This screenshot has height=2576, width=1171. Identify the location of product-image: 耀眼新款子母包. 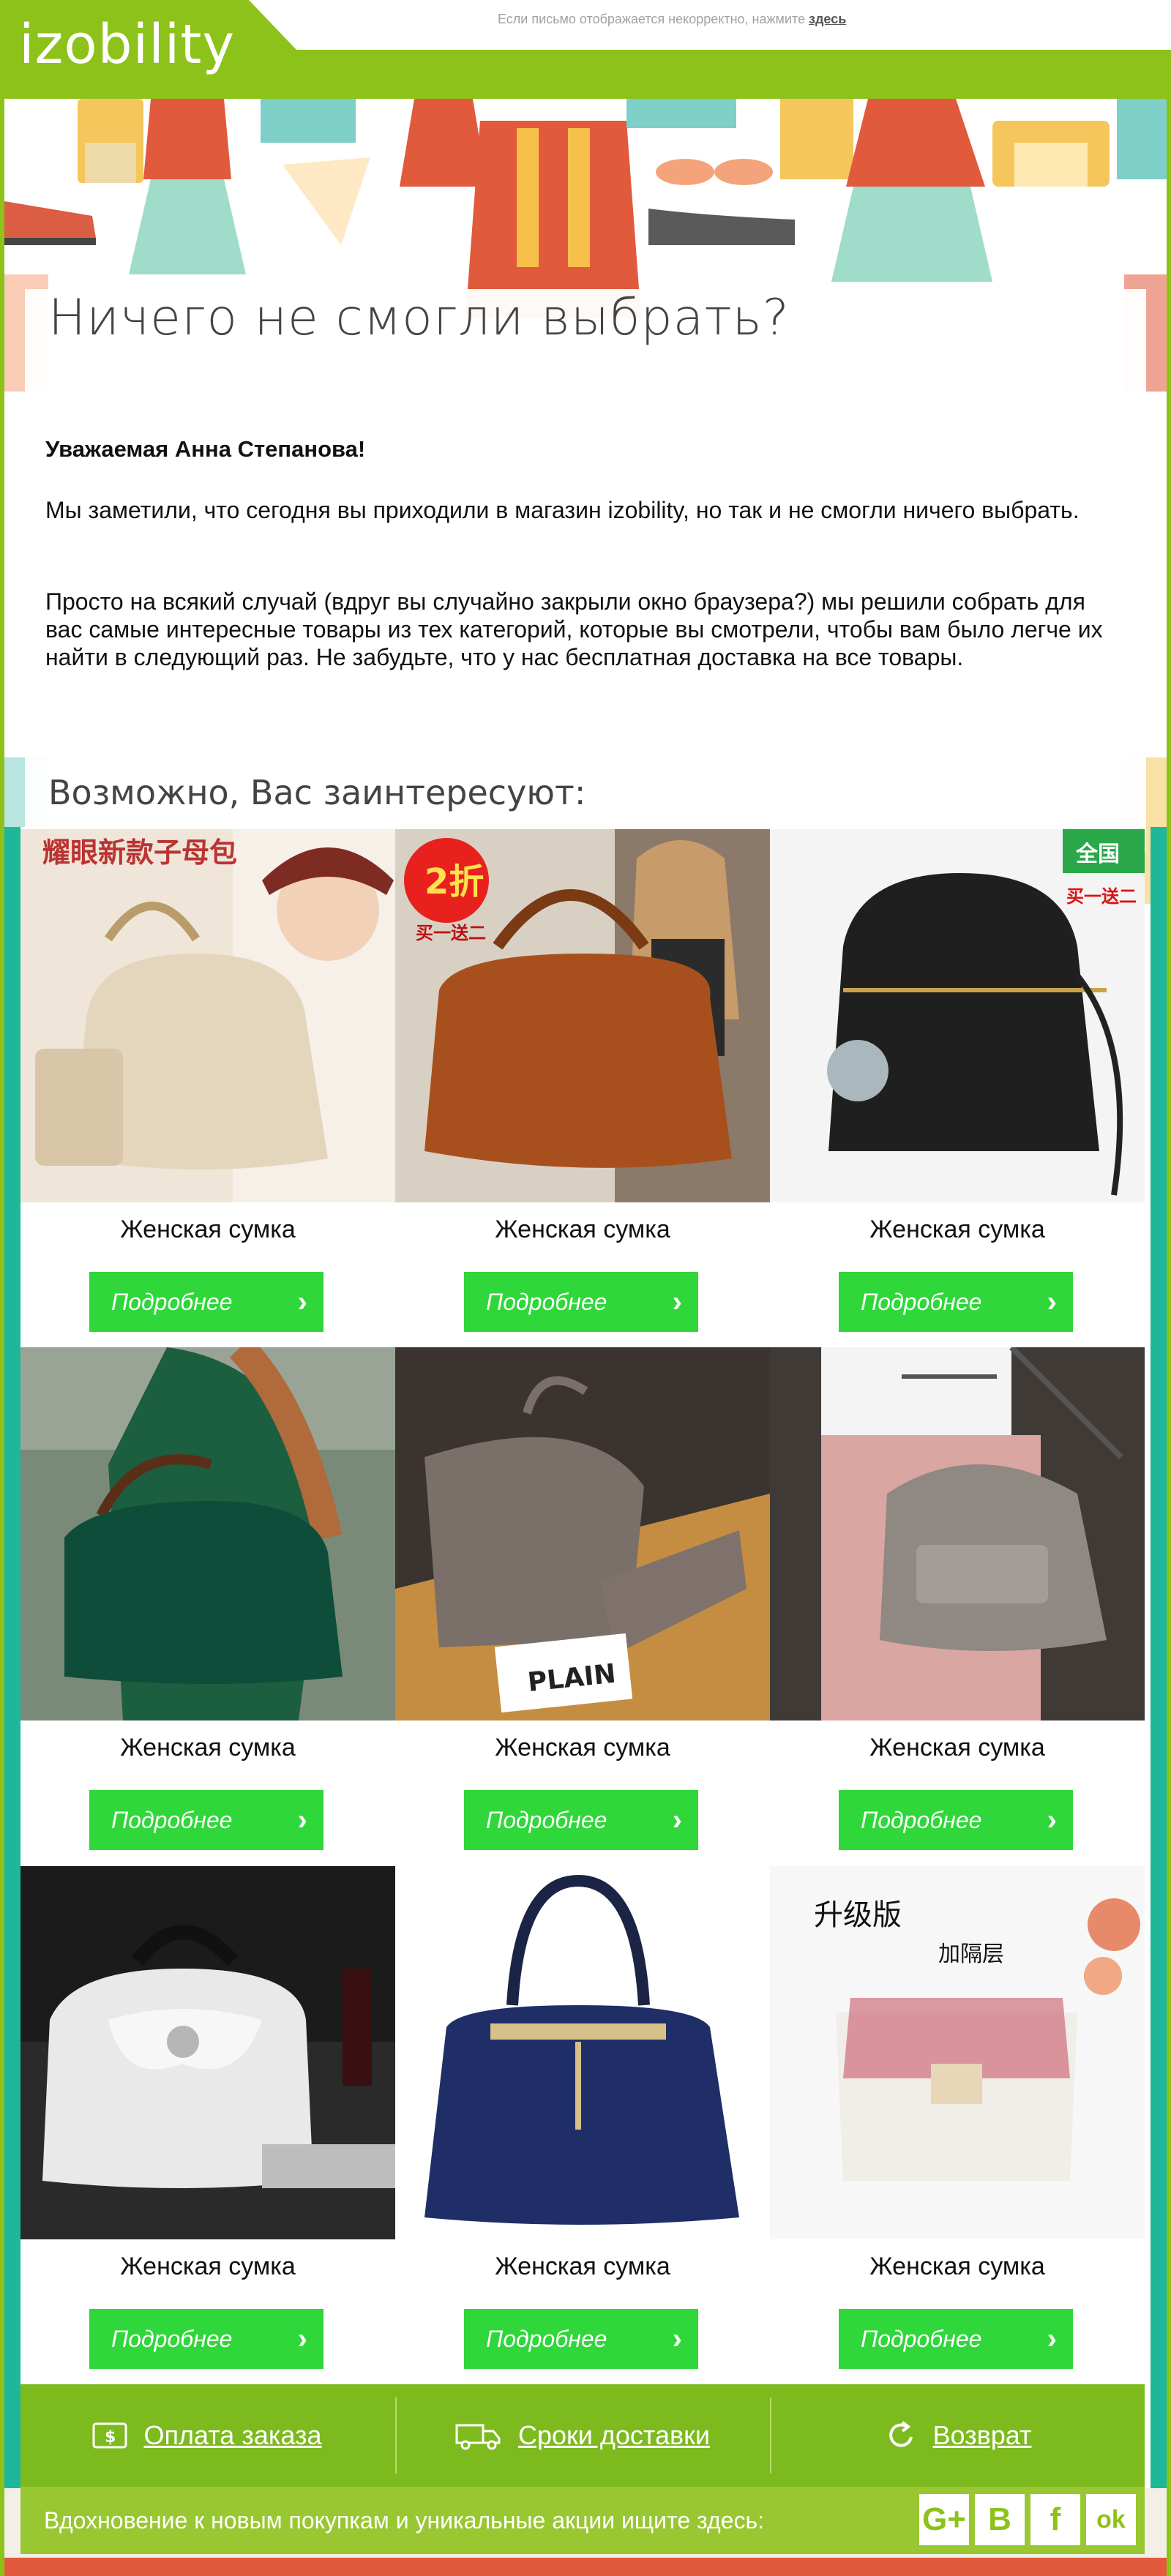
(208, 1015).